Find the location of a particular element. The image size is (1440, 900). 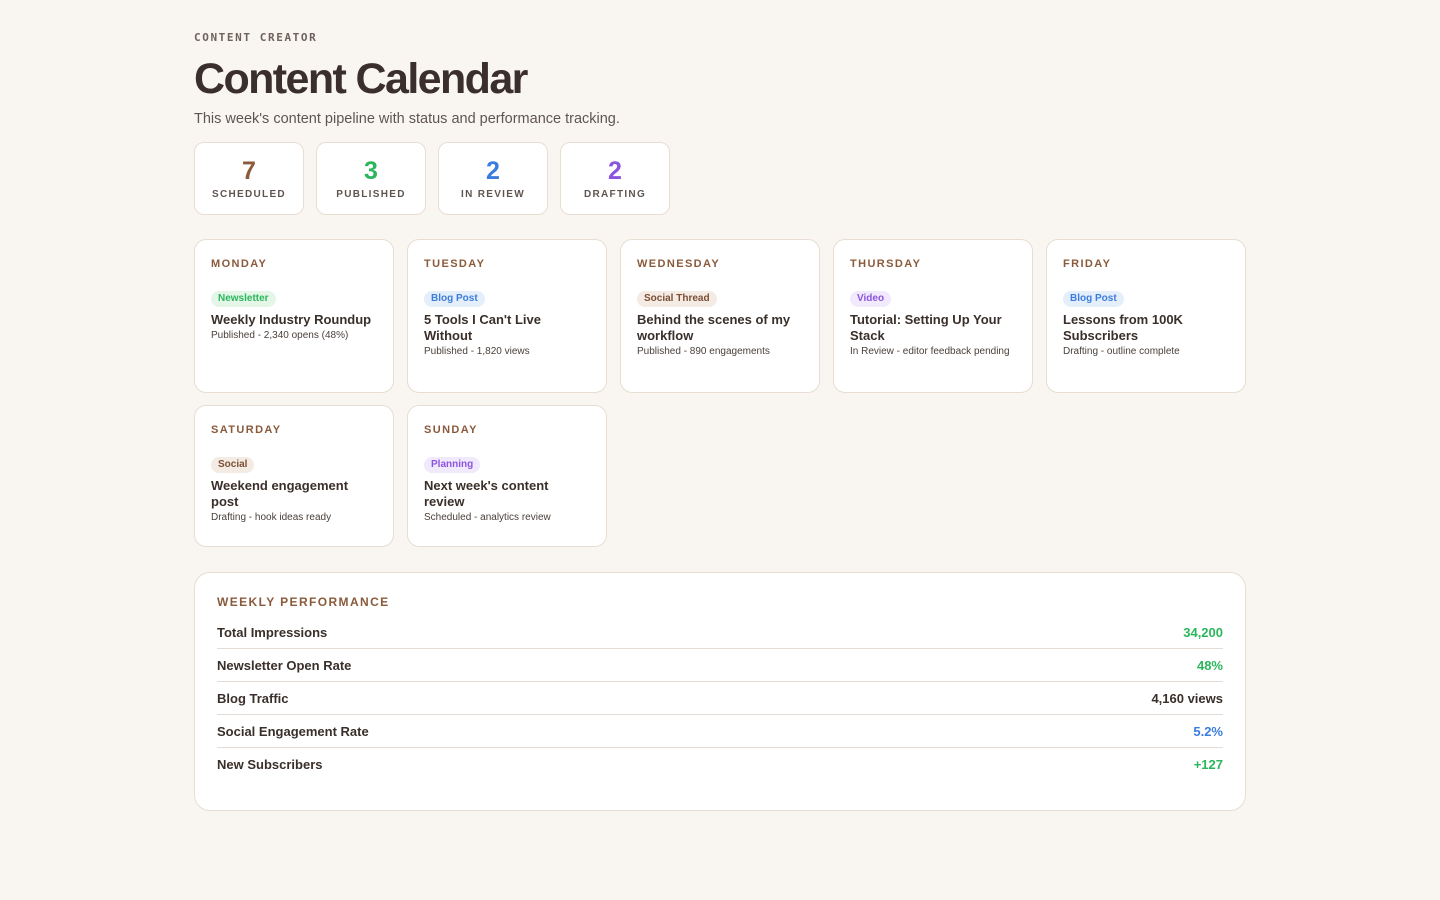

stat-card-published: 3 PUBLISHED is located at coordinates (371, 178).